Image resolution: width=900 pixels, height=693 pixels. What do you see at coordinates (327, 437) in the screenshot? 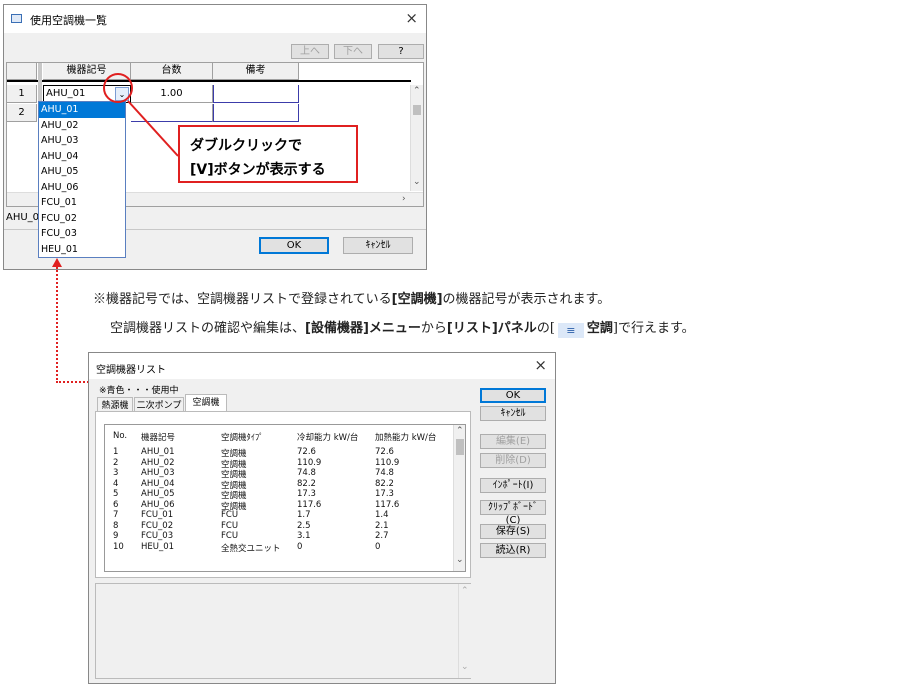
I see `table-header-cell: 冷却能力 kW/台` at bounding box center [327, 437].